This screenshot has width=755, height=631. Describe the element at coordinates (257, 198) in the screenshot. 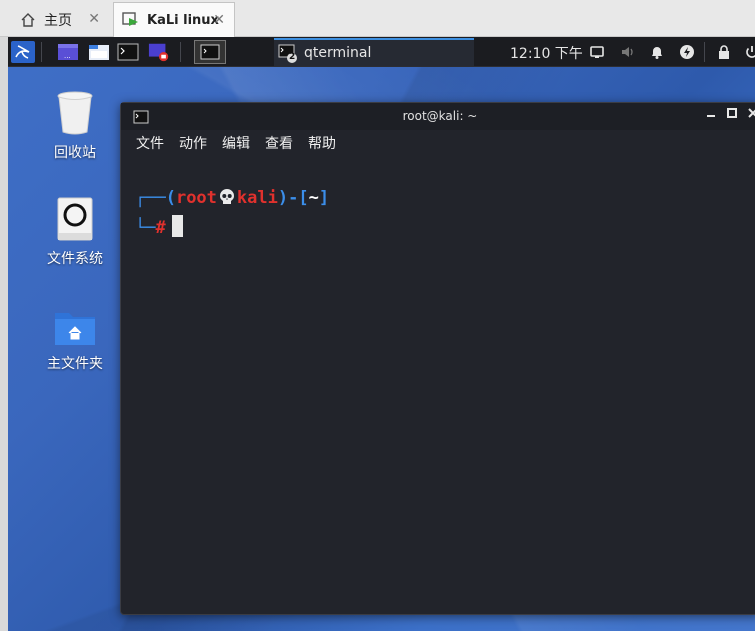

I see `prompt-host: kali` at that location.